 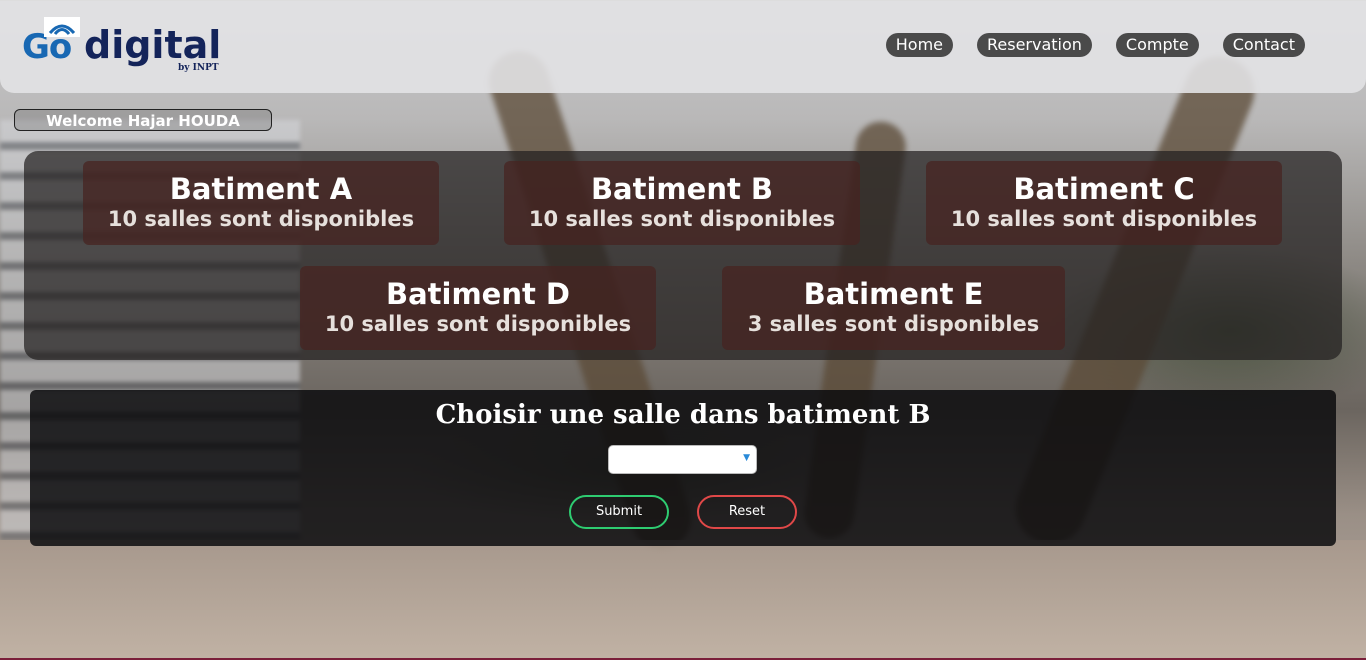 What do you see at coordinates (62, 27) in the screenshot?
I see `wifi-icon` at bounding box center [62, 27].